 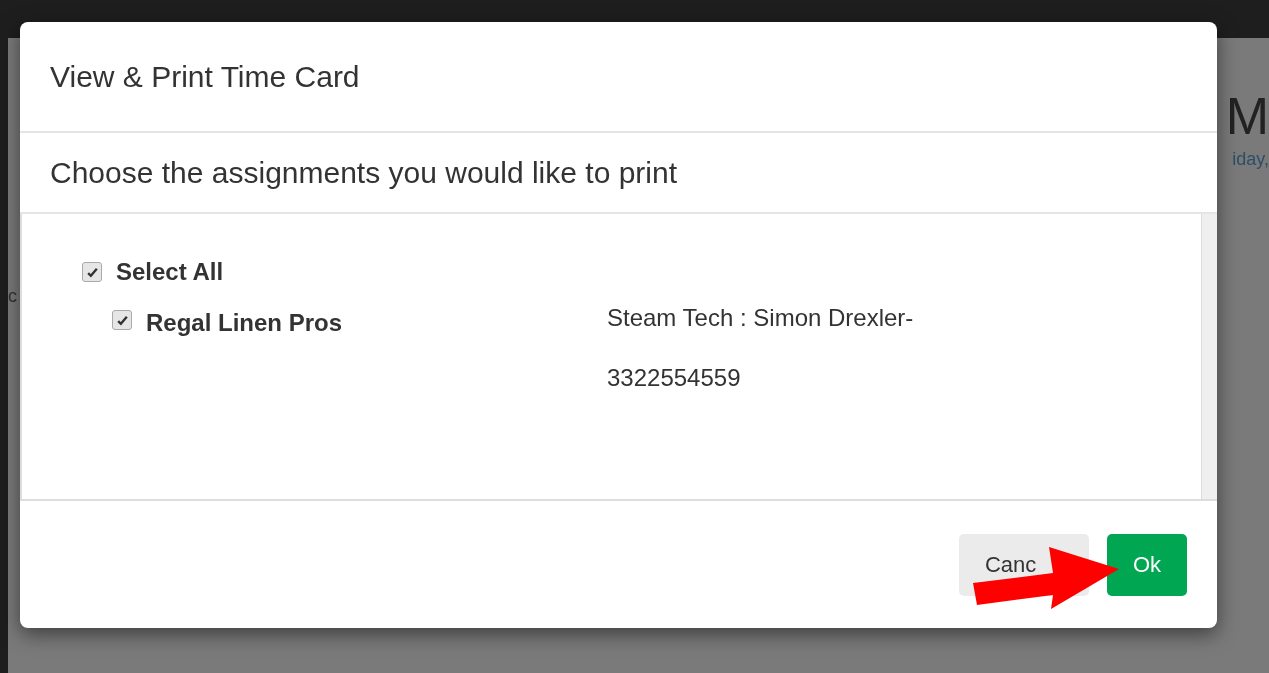 What do you see at coordinates (244, 323) in the screenshot?
I see `assignment-name: Regal Linen Pros` at bounding box center [244, 323].